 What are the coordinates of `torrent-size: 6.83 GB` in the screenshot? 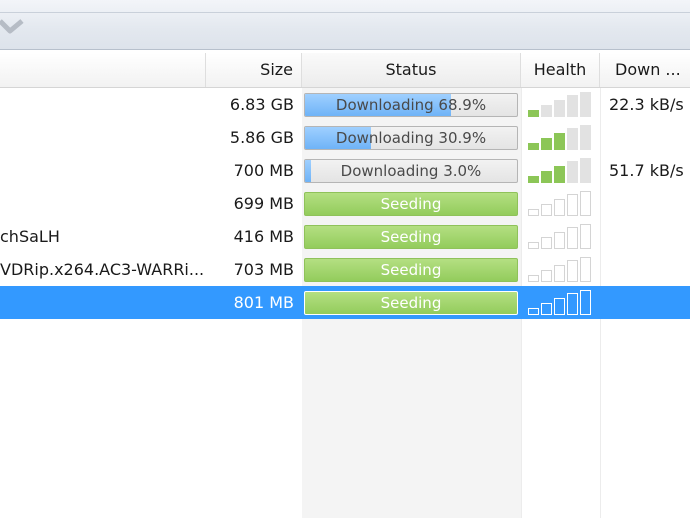 It's located at (261, 104).